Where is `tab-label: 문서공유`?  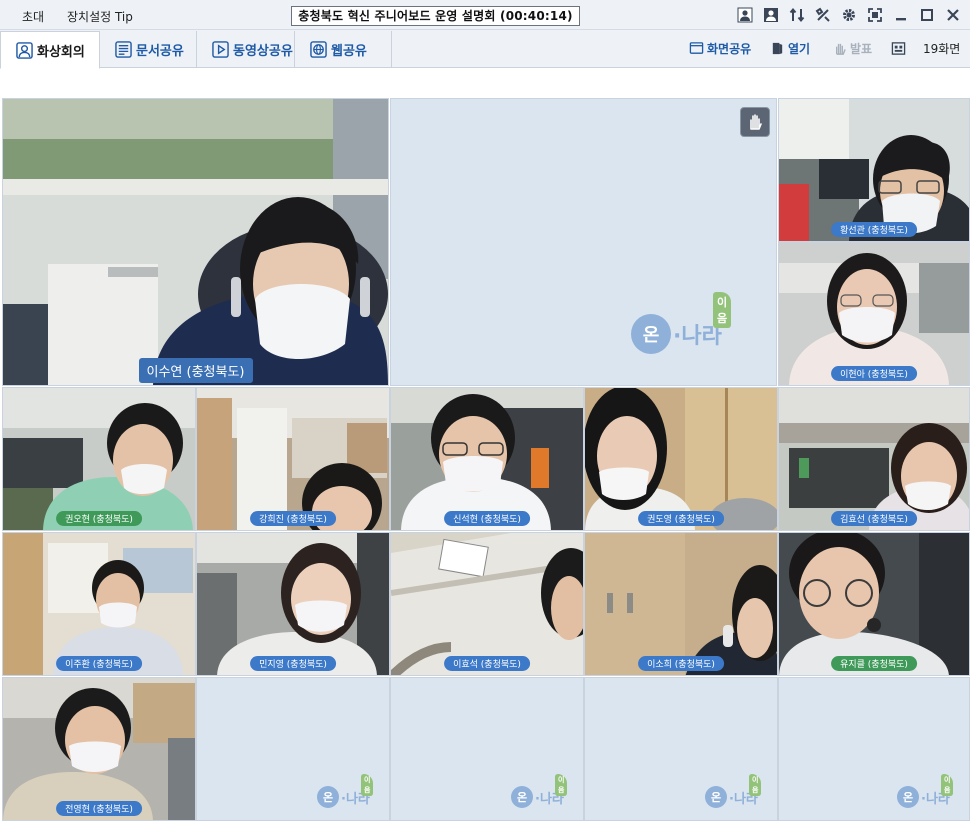 tab-label: 문서공유 is located at coordinates (160, 51).